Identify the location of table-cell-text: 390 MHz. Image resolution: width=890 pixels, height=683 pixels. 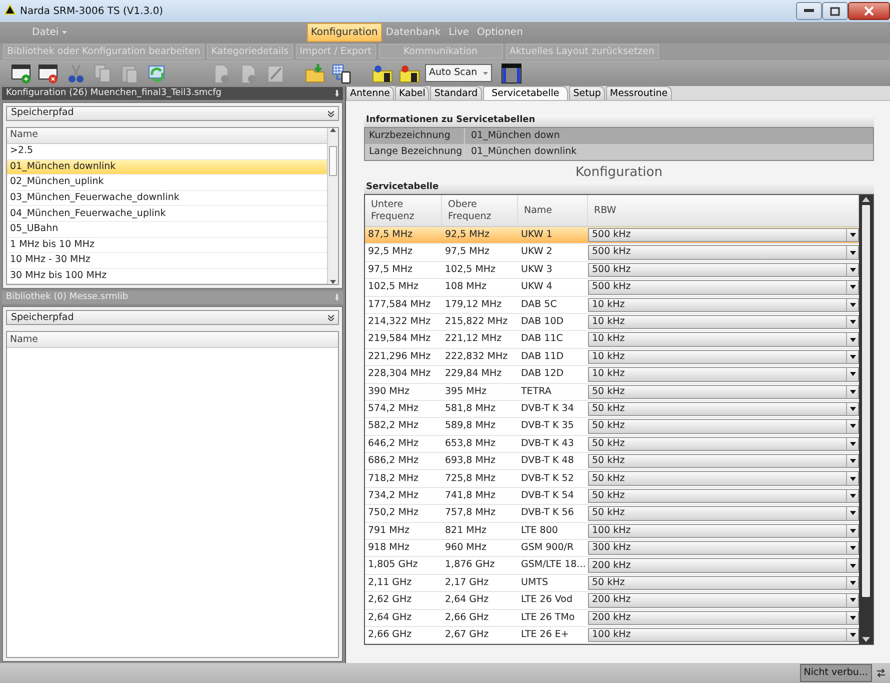
(388, 391).